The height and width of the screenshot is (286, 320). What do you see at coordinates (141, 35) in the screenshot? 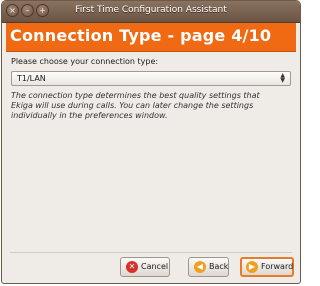
I see `page-heading: Connection Type - page 4/10` at bounding box center [141, 35].